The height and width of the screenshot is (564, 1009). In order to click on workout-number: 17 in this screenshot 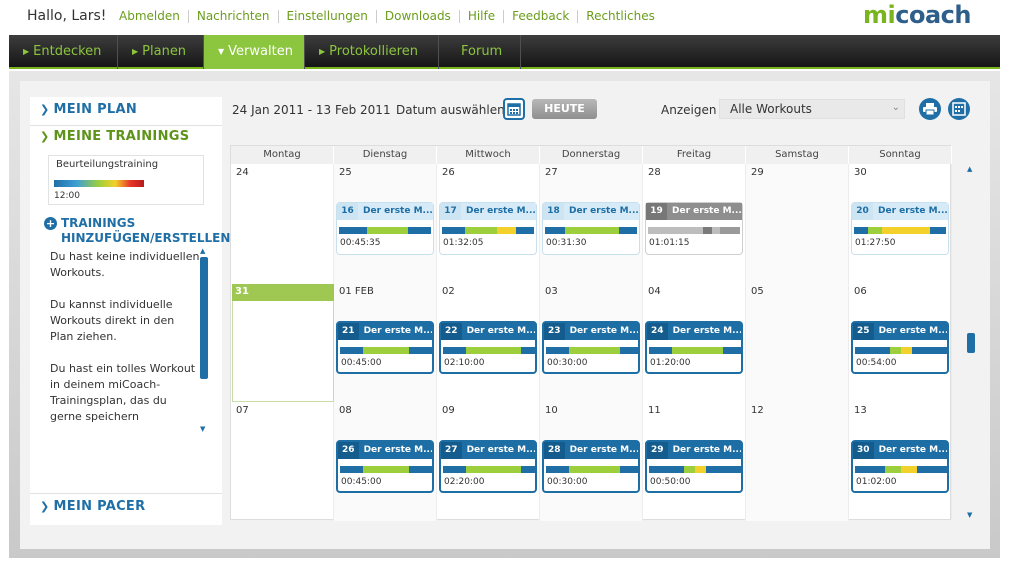, I will do `click(450, 211)`.